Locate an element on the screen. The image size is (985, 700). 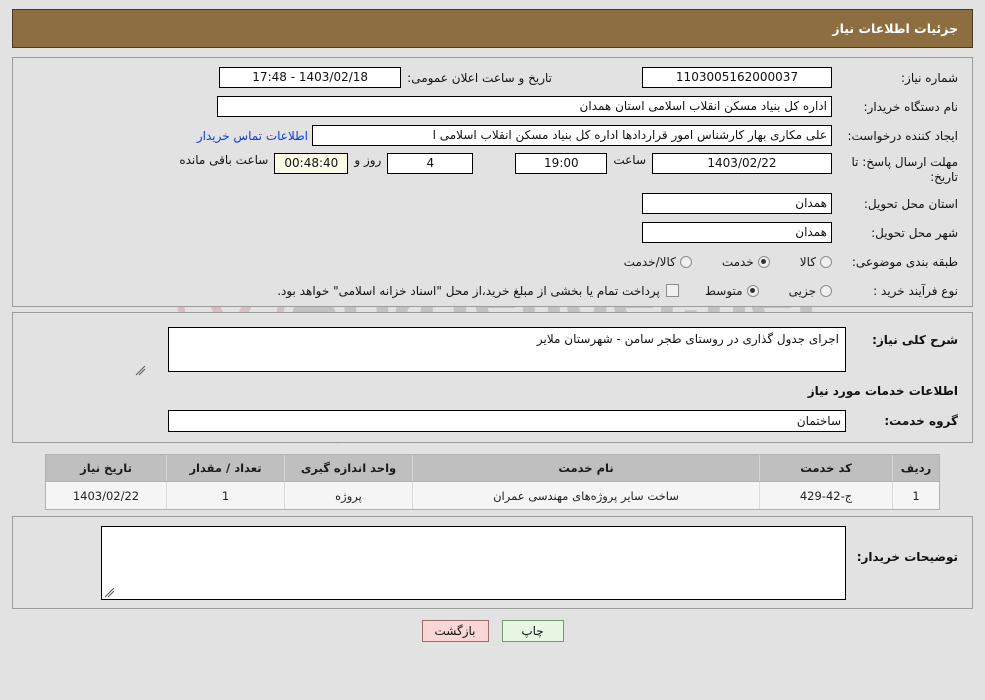
row-delivery-province: استان محل تحویل: همدان is located at coordinates (492, 203).